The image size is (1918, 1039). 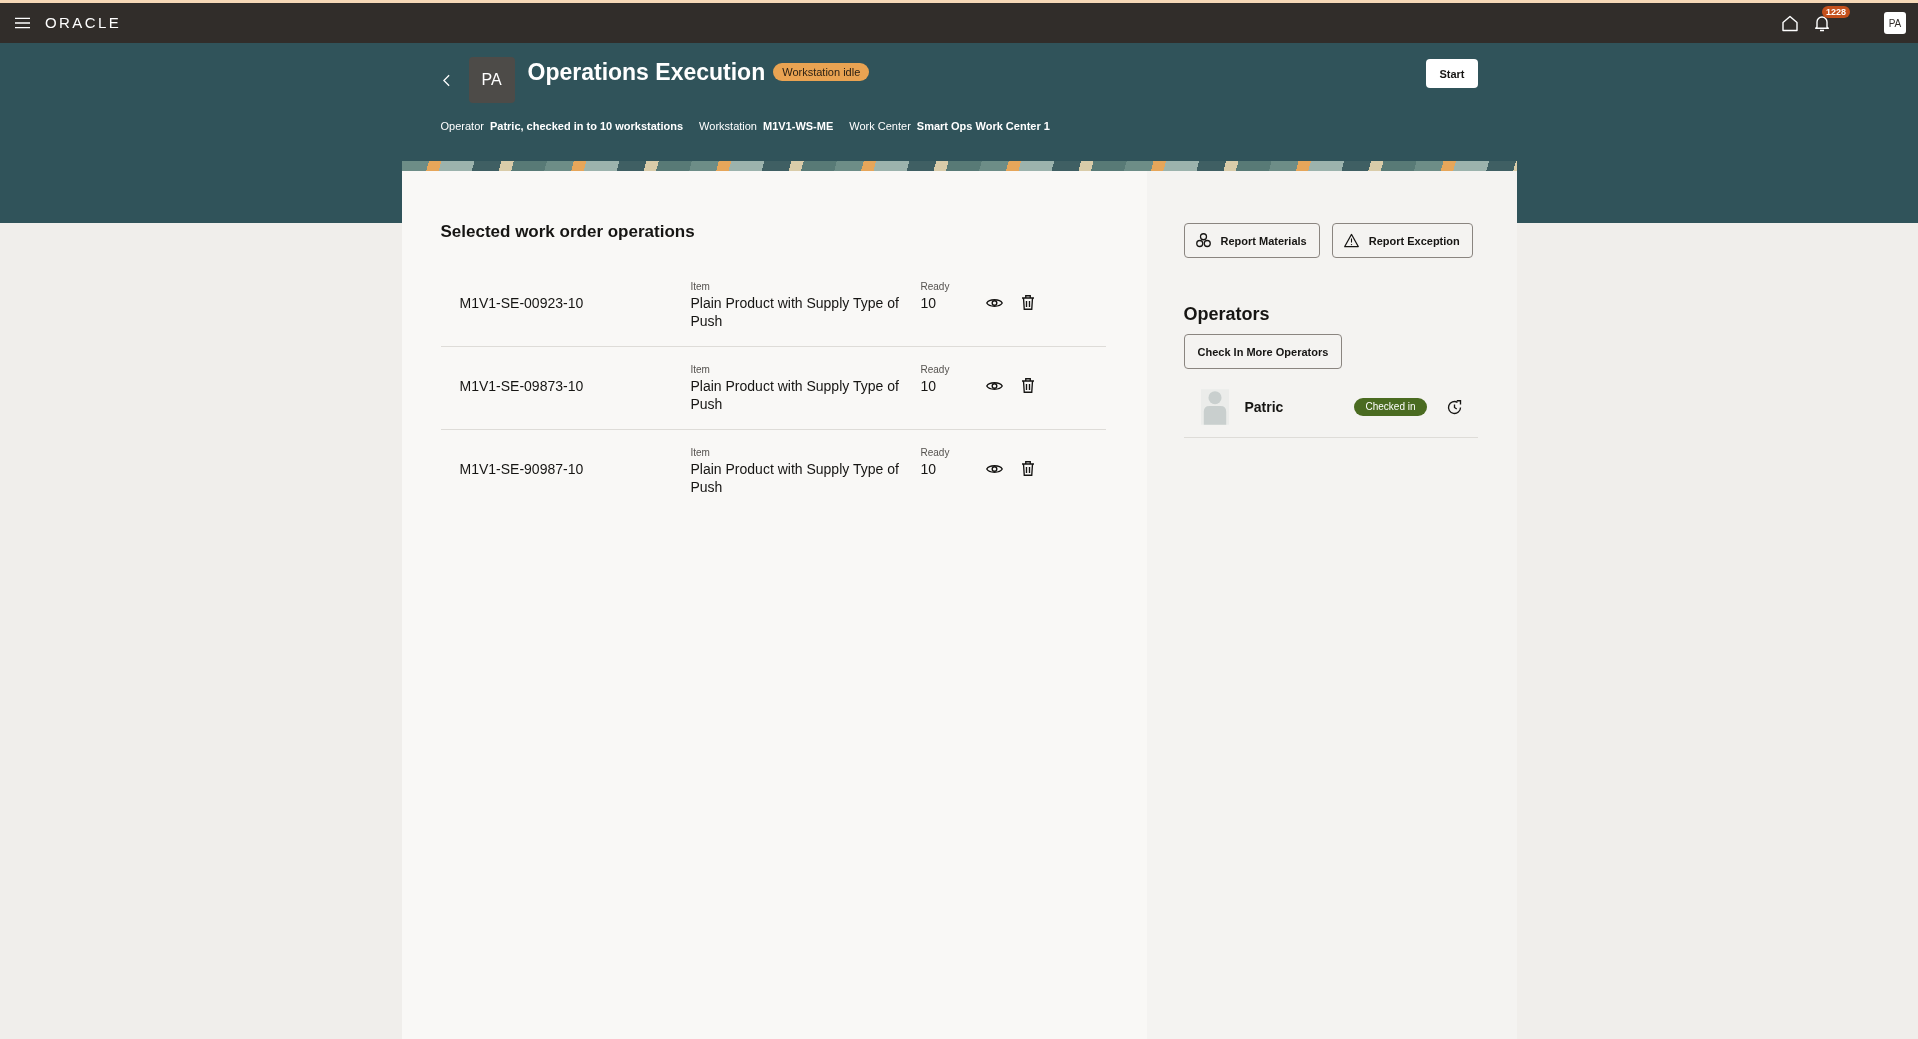 What do you see at coordinates (821, 72) in the screenshot?
I see `status-badge: Workstation idle` at bounding box center [821, 72].